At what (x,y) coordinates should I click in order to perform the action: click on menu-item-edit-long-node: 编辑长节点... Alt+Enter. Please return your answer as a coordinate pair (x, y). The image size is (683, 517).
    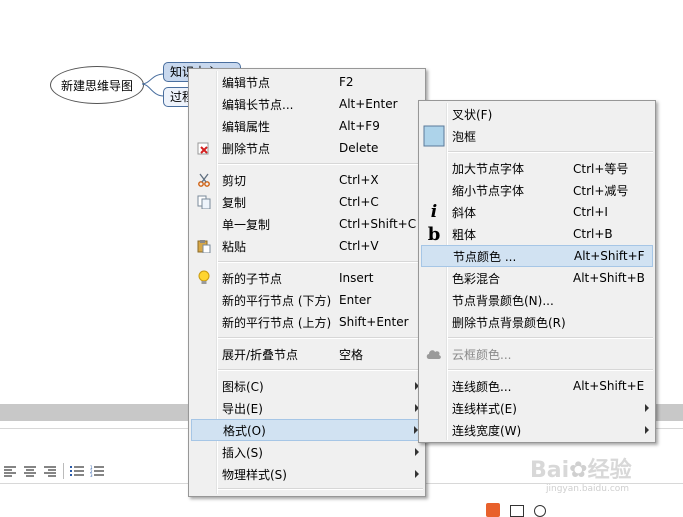
    Looking at the image, I should click on (307, 104).